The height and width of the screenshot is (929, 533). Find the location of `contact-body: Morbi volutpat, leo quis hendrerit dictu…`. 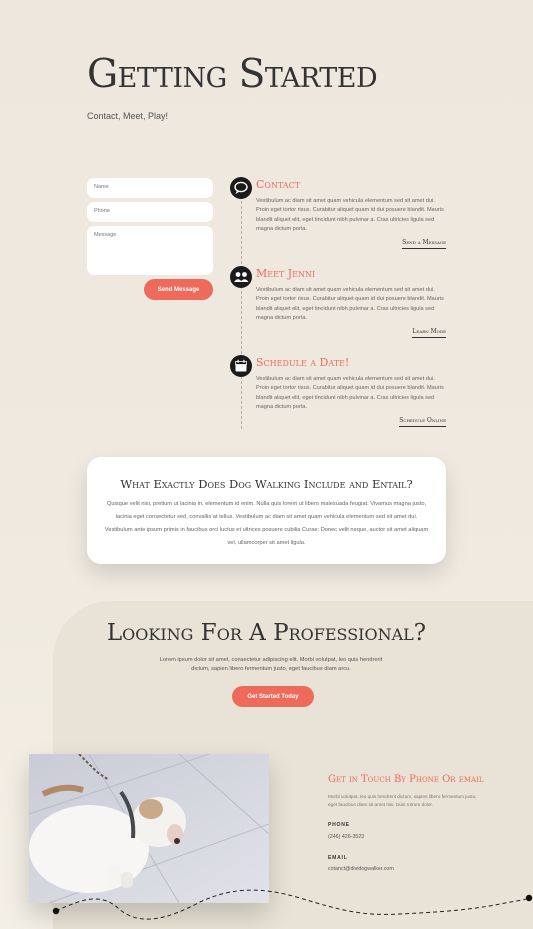

contact-body: Morbi volutpat, leo quis hendrerit dictu… is located at coordinates (402, 800).